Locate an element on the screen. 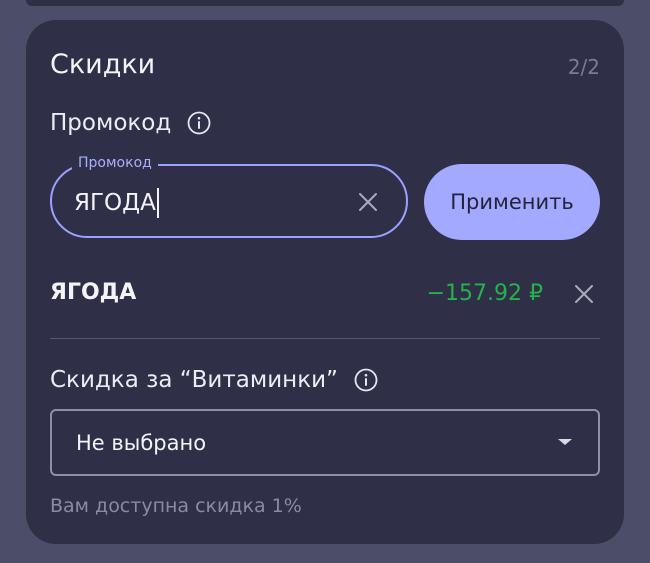  promo-code-value-wrap: ЯГОДА is located at coordinates (116, 203).